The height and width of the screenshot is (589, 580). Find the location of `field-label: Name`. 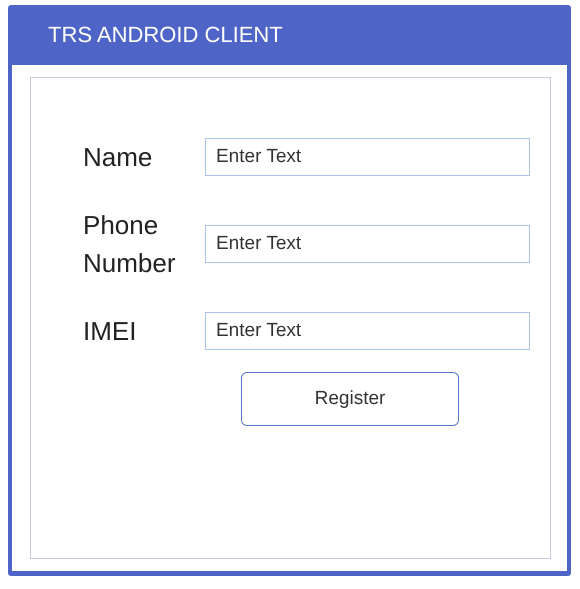

field-label: Name is located at coordinates (118, 157).